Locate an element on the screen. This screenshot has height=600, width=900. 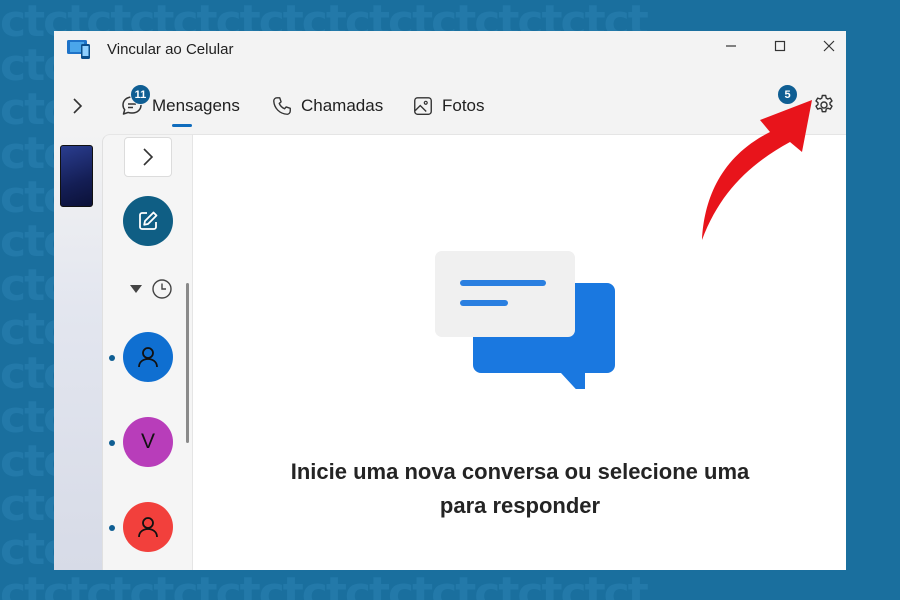
contact-initial: V is located at coordinates (147, 441).